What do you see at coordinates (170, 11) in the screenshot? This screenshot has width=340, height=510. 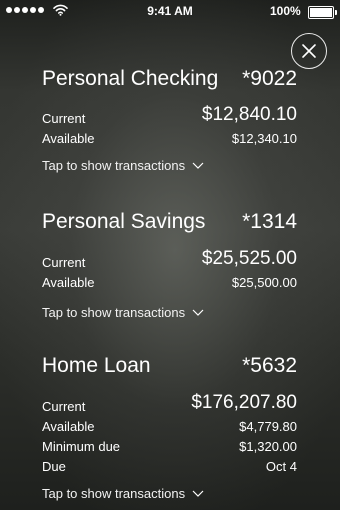 I see `status-bar: 9:41 AM 100%` at bounding box center [170, 11].